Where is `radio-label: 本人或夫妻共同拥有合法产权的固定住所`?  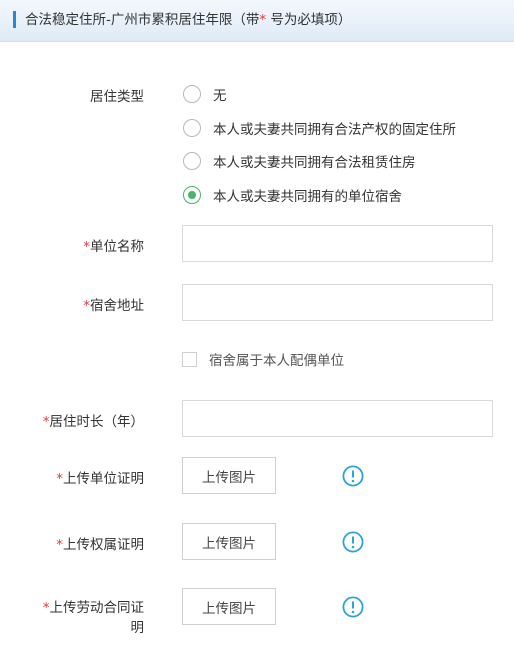 radio-label: 本人或夫妻共同拥有合法产权的固定住所 is located at coordinates (334, 130).